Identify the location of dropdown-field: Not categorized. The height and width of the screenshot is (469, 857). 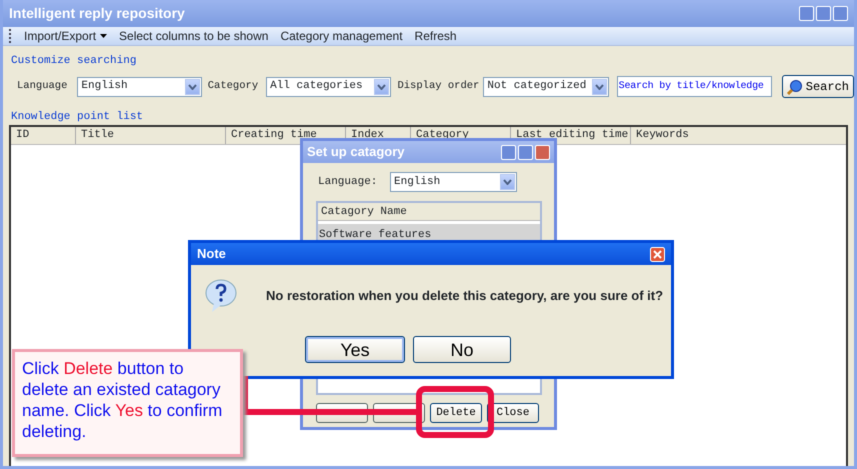
(546, 86).